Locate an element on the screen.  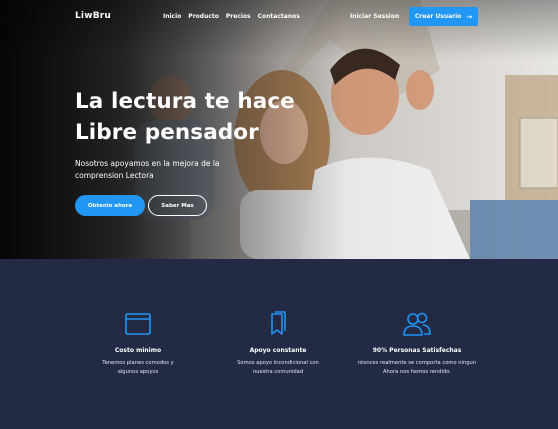
feature-description-line-1: Somos apoyo incondicional con is located at coordinates (278, 363).